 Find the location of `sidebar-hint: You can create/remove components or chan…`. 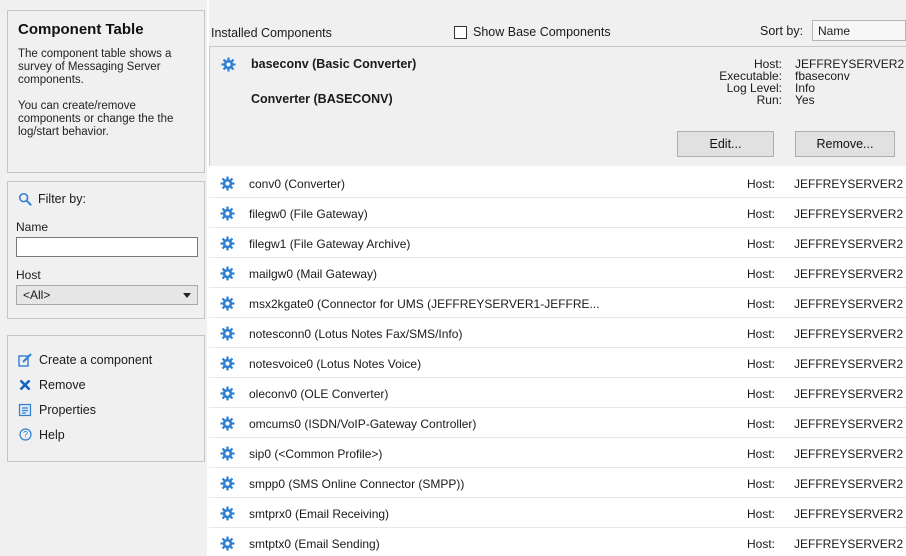

sidebar-hint: You can create/remove components or chan… is located at coordinates (96, 119).